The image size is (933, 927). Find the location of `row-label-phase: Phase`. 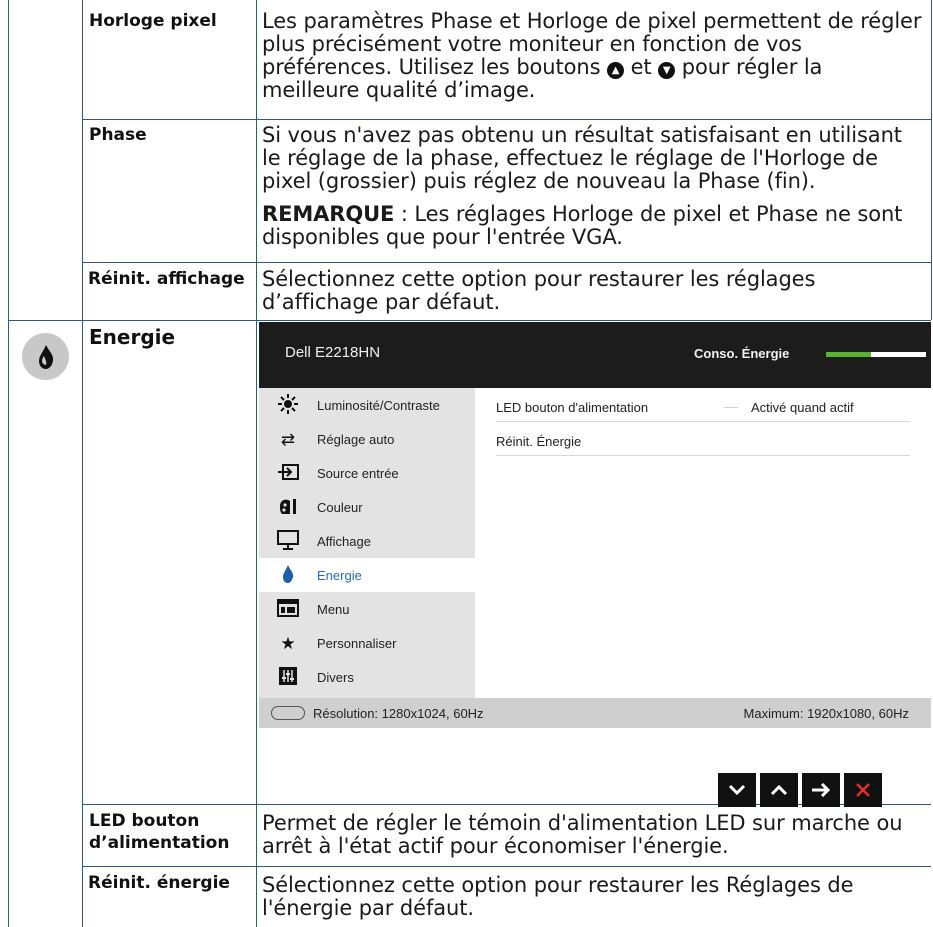

row-label-phase: Phase is located at coordinates (118, 135).